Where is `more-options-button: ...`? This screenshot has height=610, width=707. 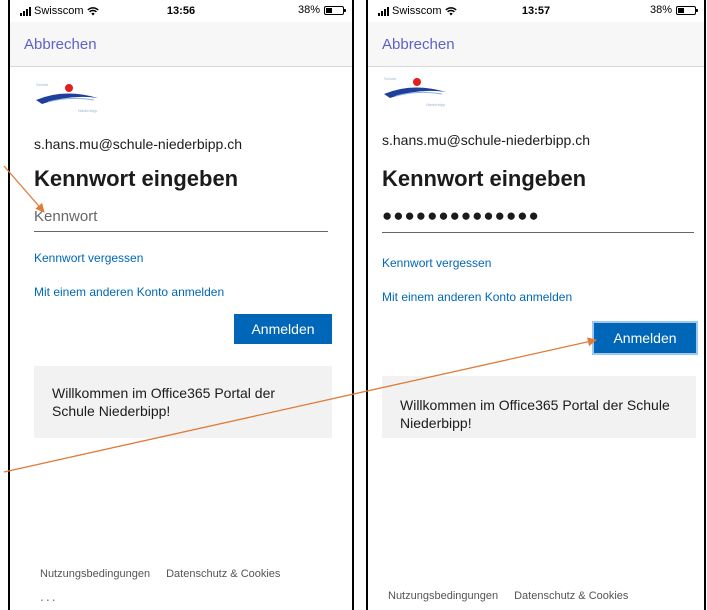 more-options-button: ... is located at coordinates (49, 596).